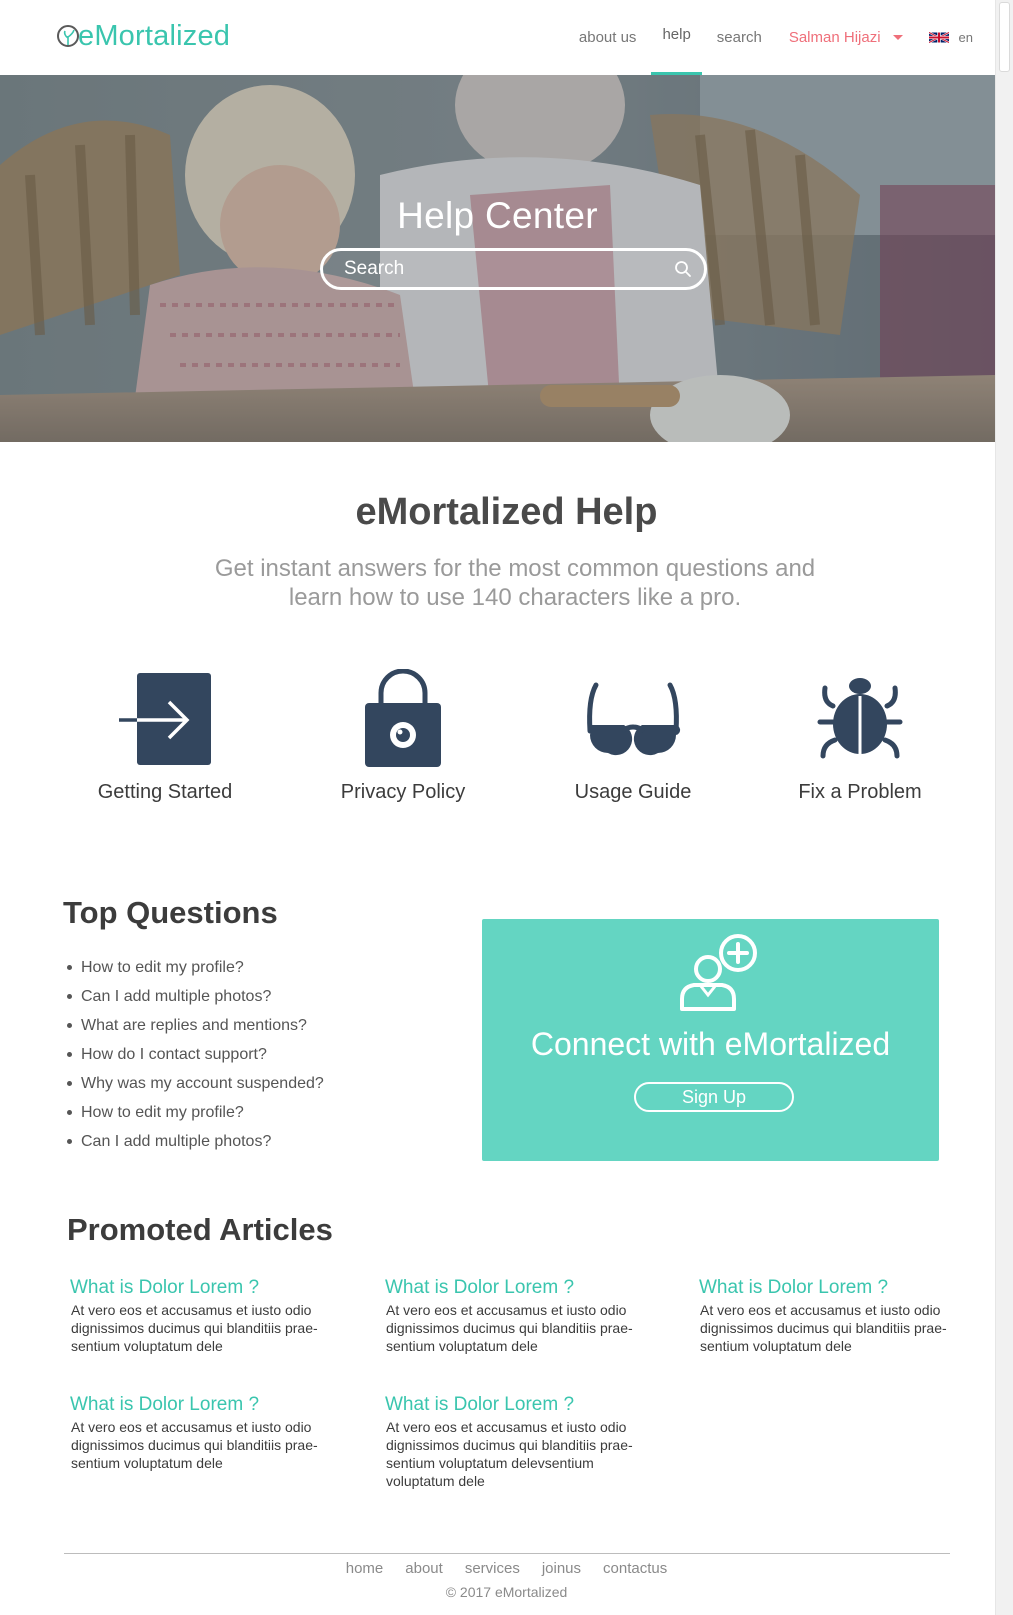 This screenshot has width=1013, height=1615. I want to click on nav-search-label: search, so click(739, 37).